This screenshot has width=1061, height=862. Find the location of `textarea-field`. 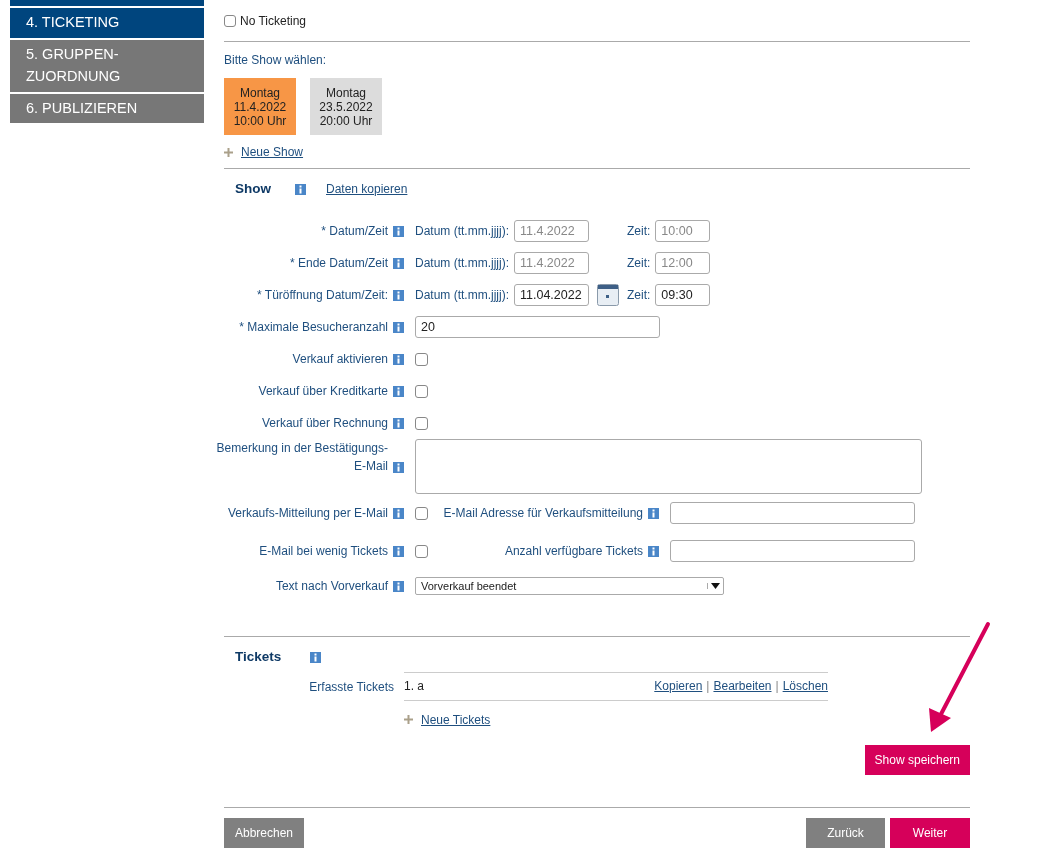

textarea-field is located at coordinates (668, 467).